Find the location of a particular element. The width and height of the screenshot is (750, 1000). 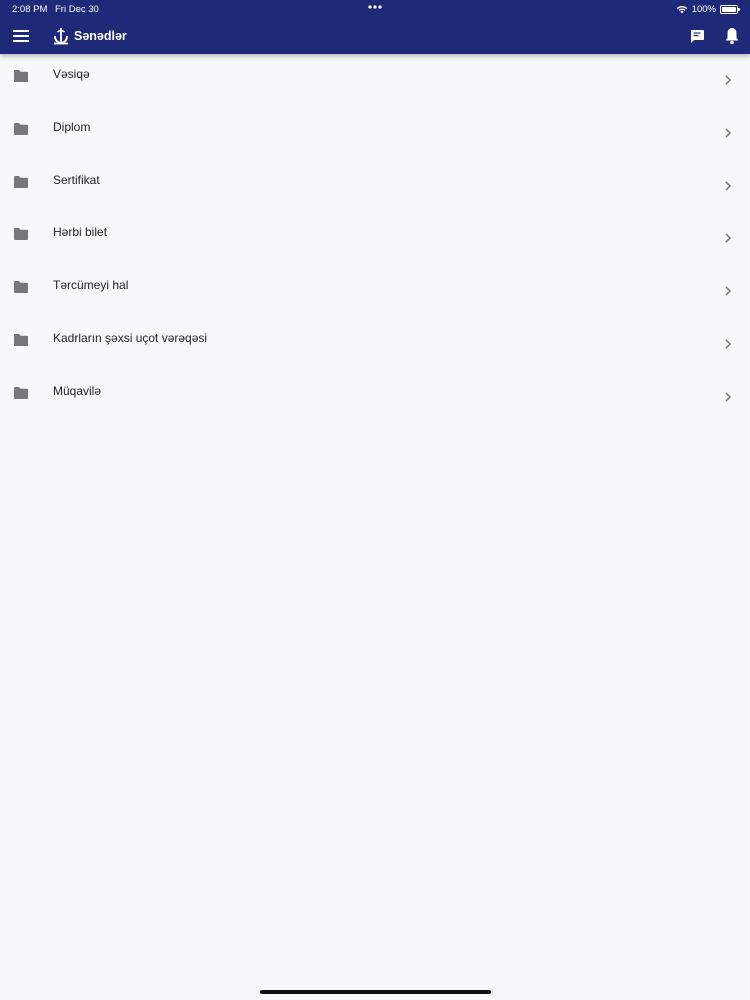

list-item: Vəsiqə is located at coordinates (375, 80).